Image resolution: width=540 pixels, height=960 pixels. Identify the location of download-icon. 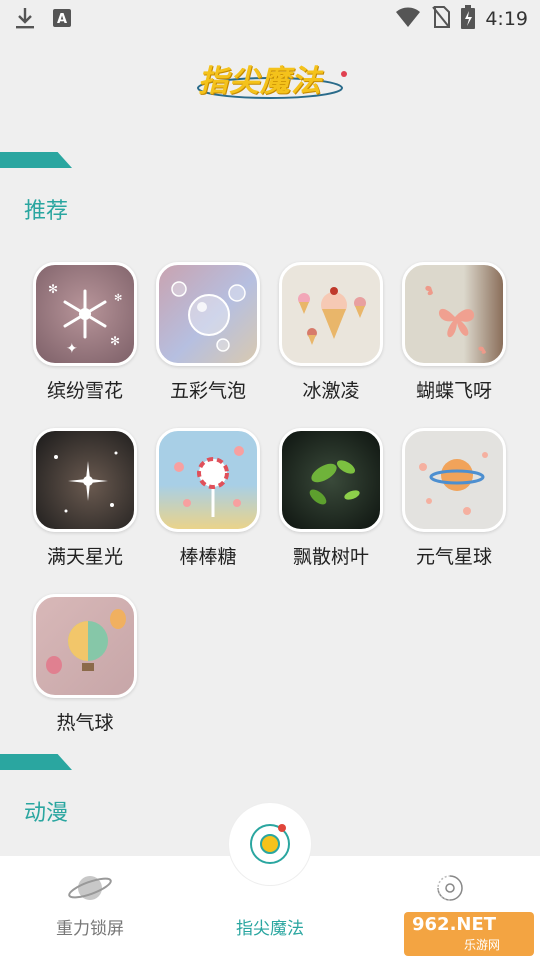
(25, 20).